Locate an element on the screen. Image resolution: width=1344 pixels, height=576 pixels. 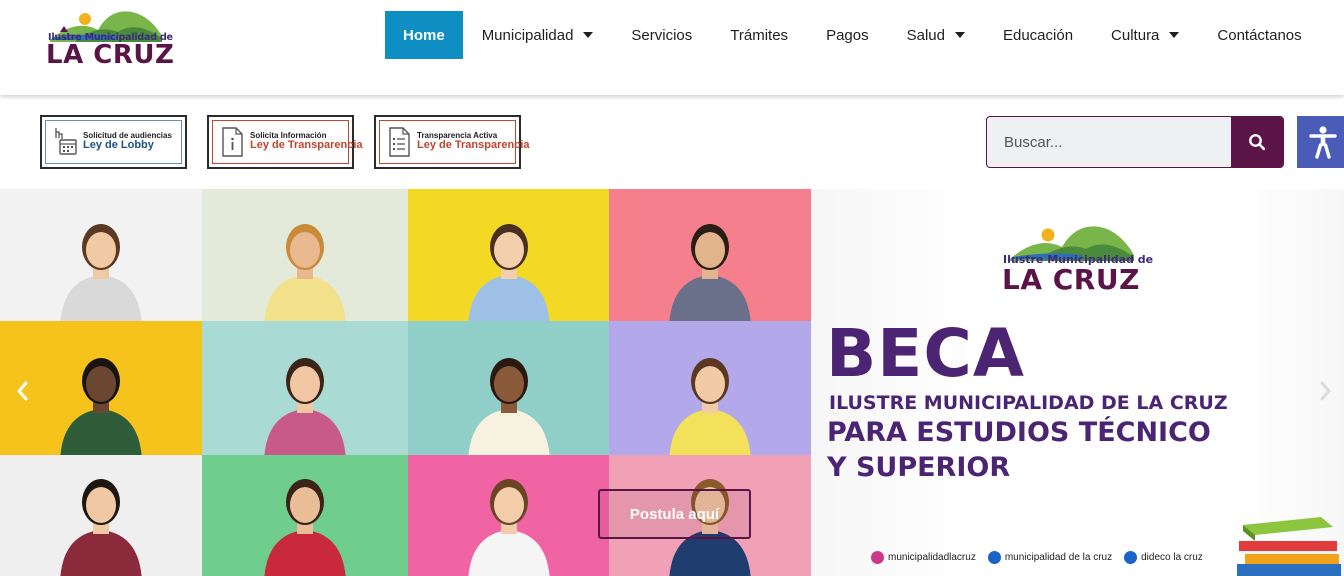
books-illustration is located at coordinates (1289, 546).